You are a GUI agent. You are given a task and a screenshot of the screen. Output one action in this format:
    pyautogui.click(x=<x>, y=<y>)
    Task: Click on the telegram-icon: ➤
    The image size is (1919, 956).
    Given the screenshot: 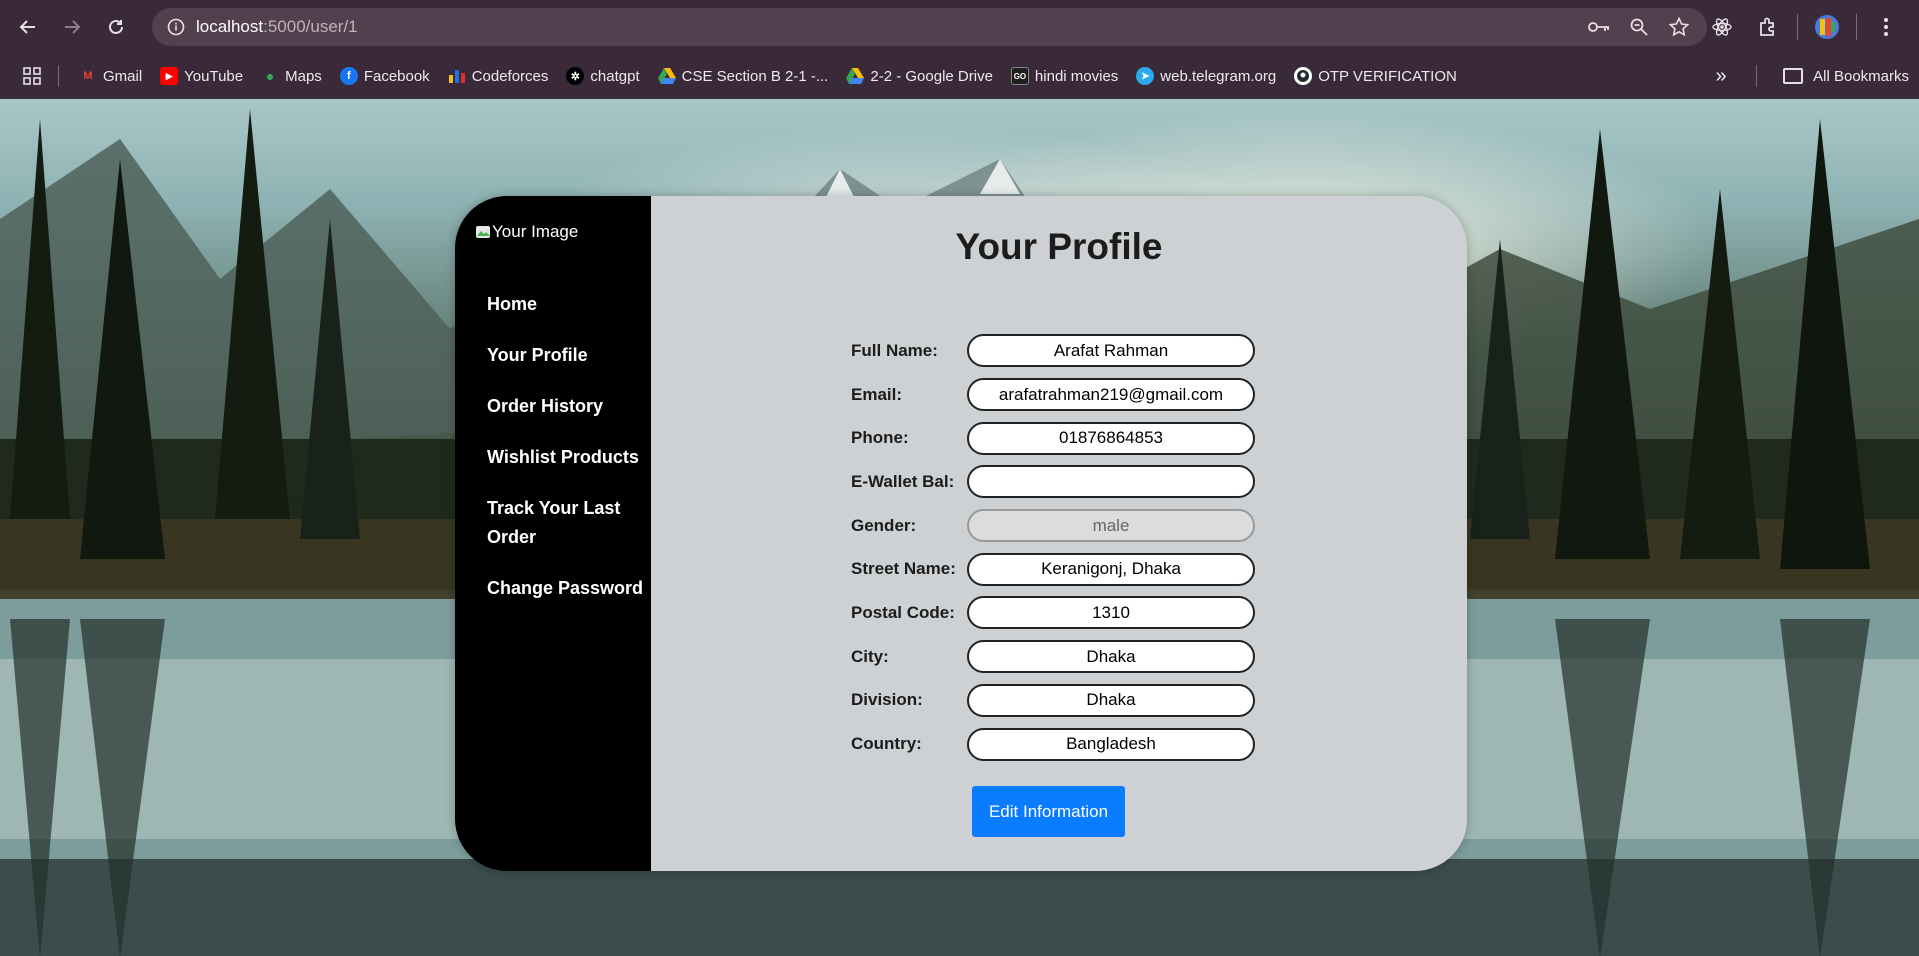 What is the action you would take?
    pyautogui.click(x=1145, y=76)
    